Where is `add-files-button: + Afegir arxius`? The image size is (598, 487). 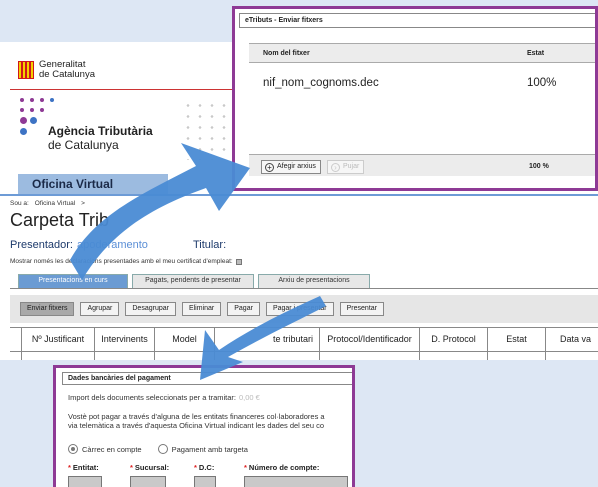
add-files-button: + Afegir arxius is located at coordinates (291, 167).